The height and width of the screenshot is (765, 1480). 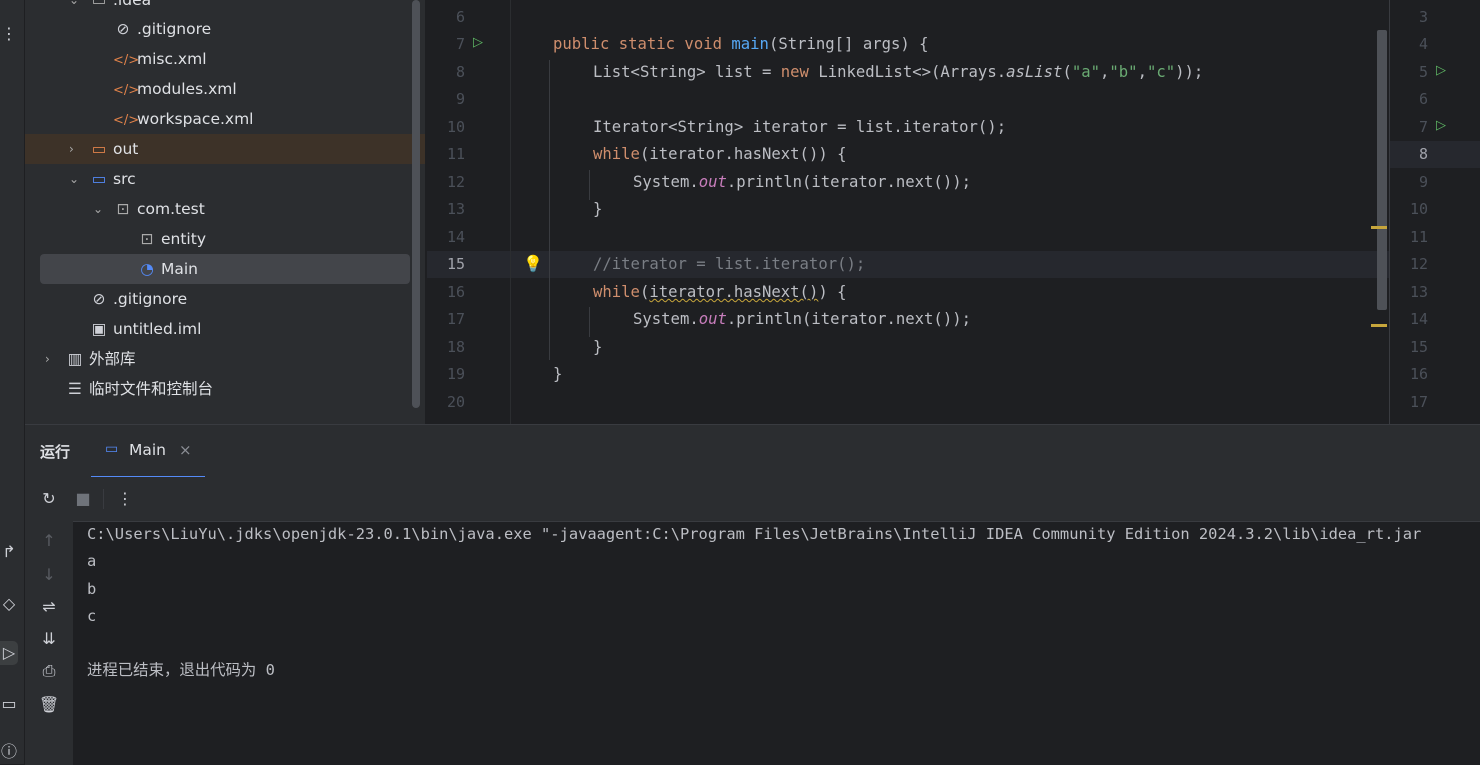 What do you see at coordinates (460, 72) in the screenshot?
I see `line-number: 8` at bounding box center [460, 72].